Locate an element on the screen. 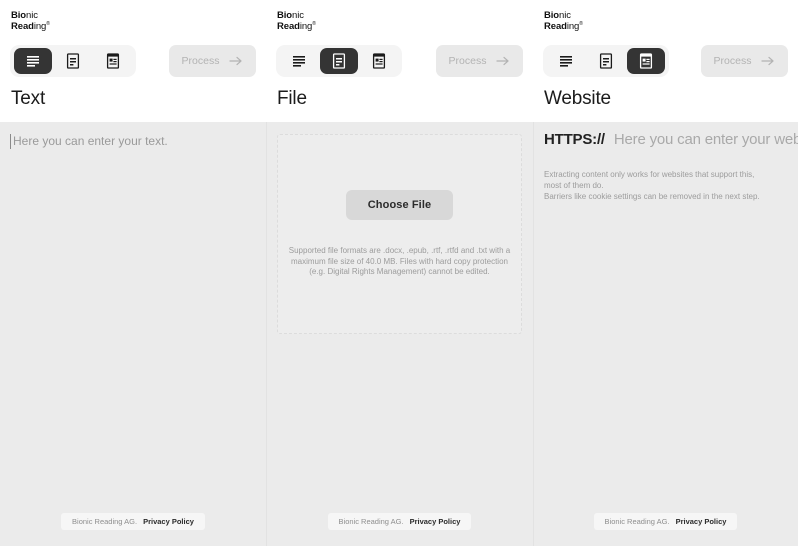 The width and height of the screenshot is (798, 546). logo-line2-bold-file: Read is located at coordinates (288, 26).